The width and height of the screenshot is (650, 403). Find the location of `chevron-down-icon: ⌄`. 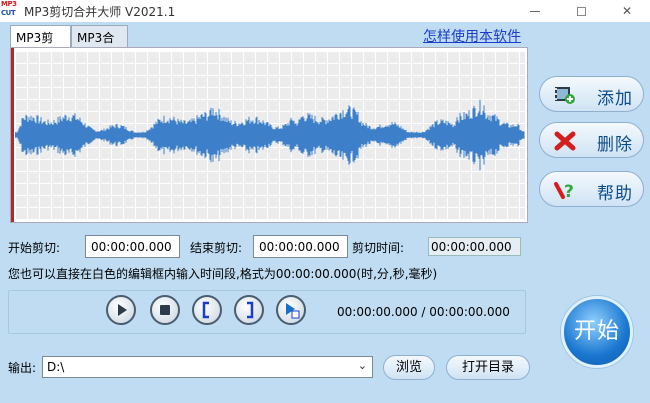

chevron-down-icon: ⌄ is located at coordinates (362, 365).